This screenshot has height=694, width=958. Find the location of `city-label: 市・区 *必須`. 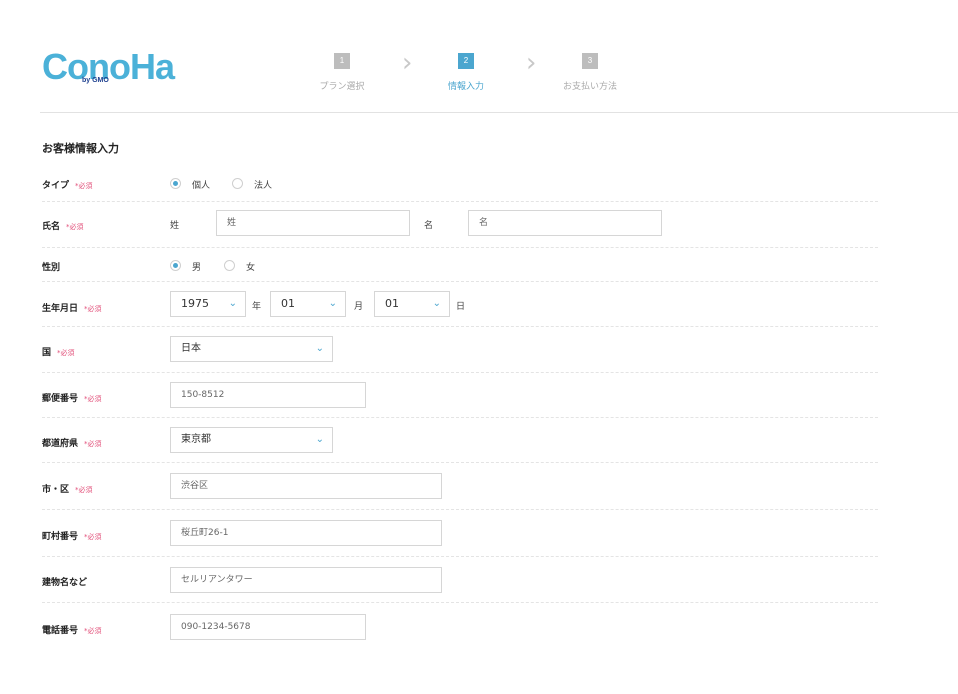

city-label: 市・区 *必須 is located at coordinates (67, 490).